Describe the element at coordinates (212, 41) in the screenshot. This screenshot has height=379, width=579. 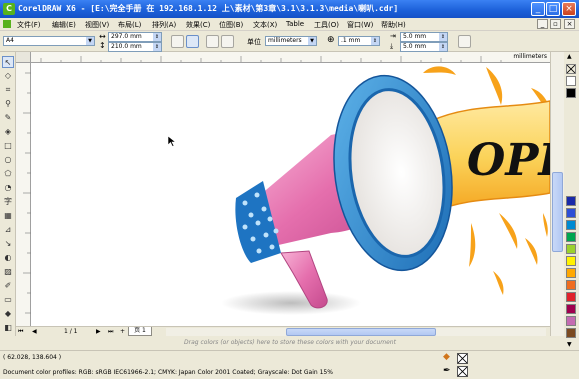
I see `all-pages-button` at that location.